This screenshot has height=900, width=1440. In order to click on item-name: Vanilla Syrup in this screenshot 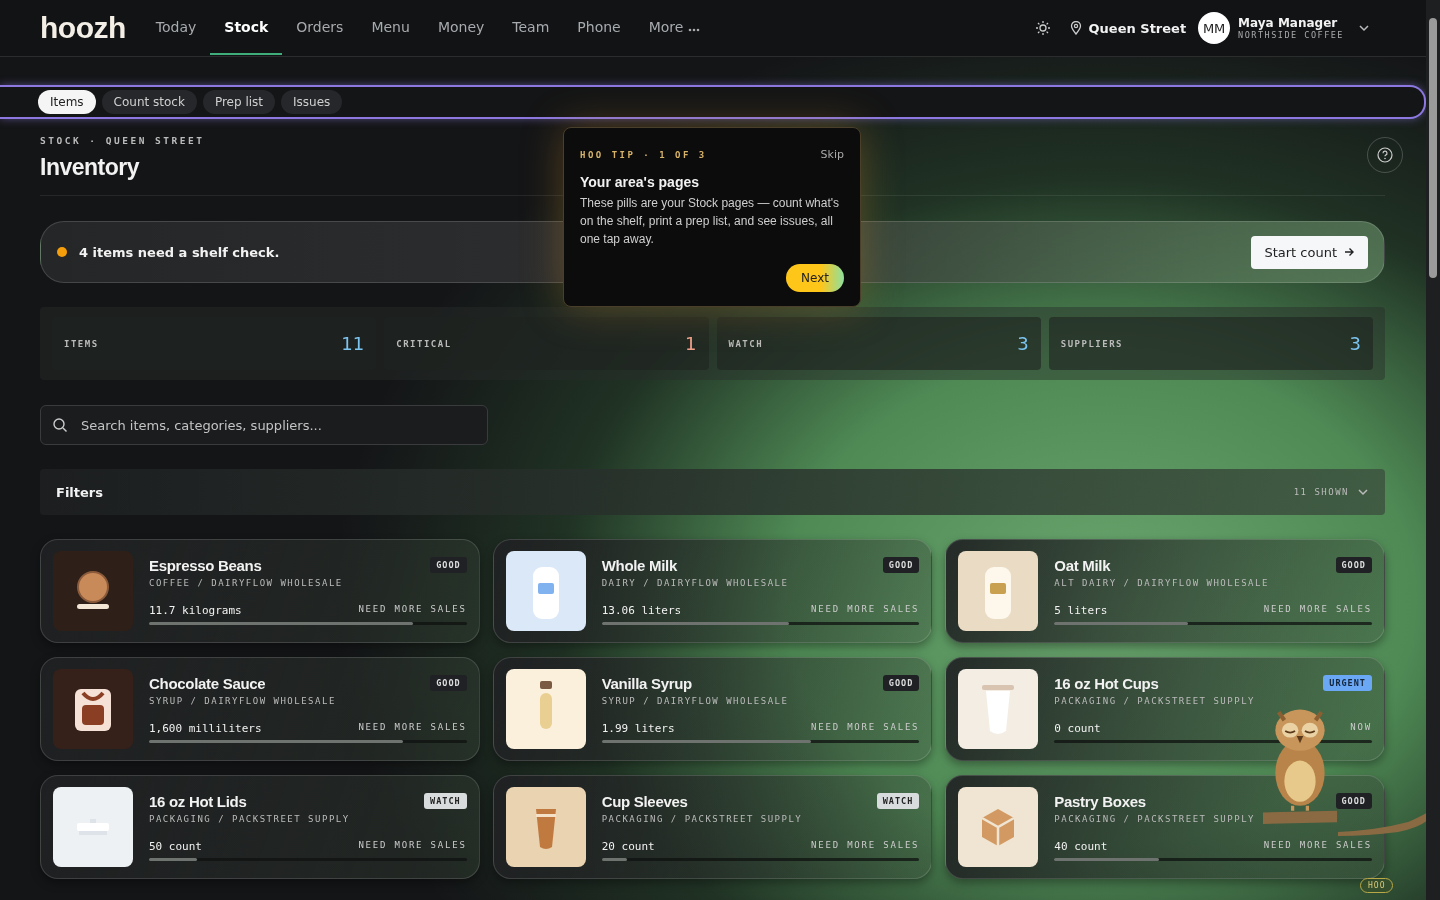, I will do `click(646, 683)`.